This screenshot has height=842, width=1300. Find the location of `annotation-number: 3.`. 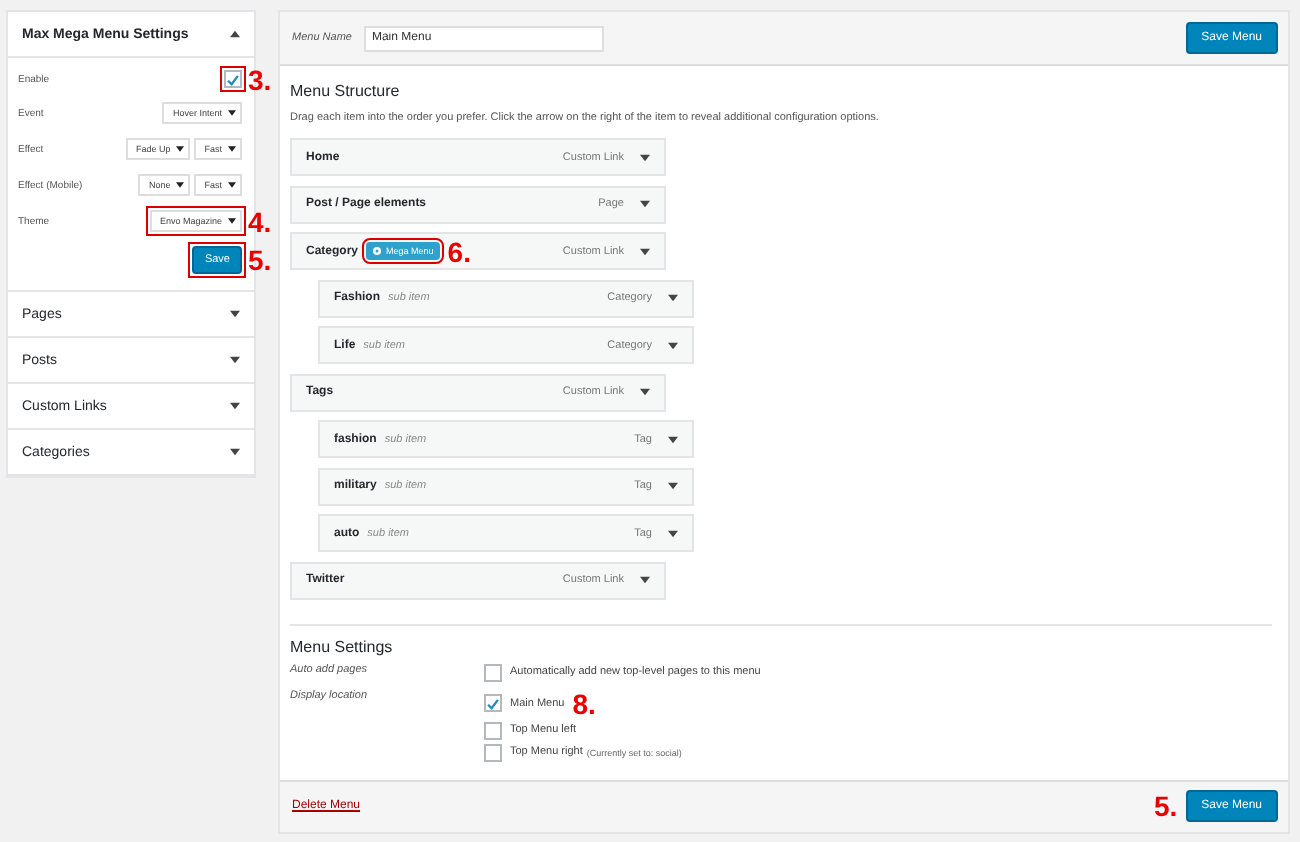

annotation-number: 3. is located at coordinates (260, 79).